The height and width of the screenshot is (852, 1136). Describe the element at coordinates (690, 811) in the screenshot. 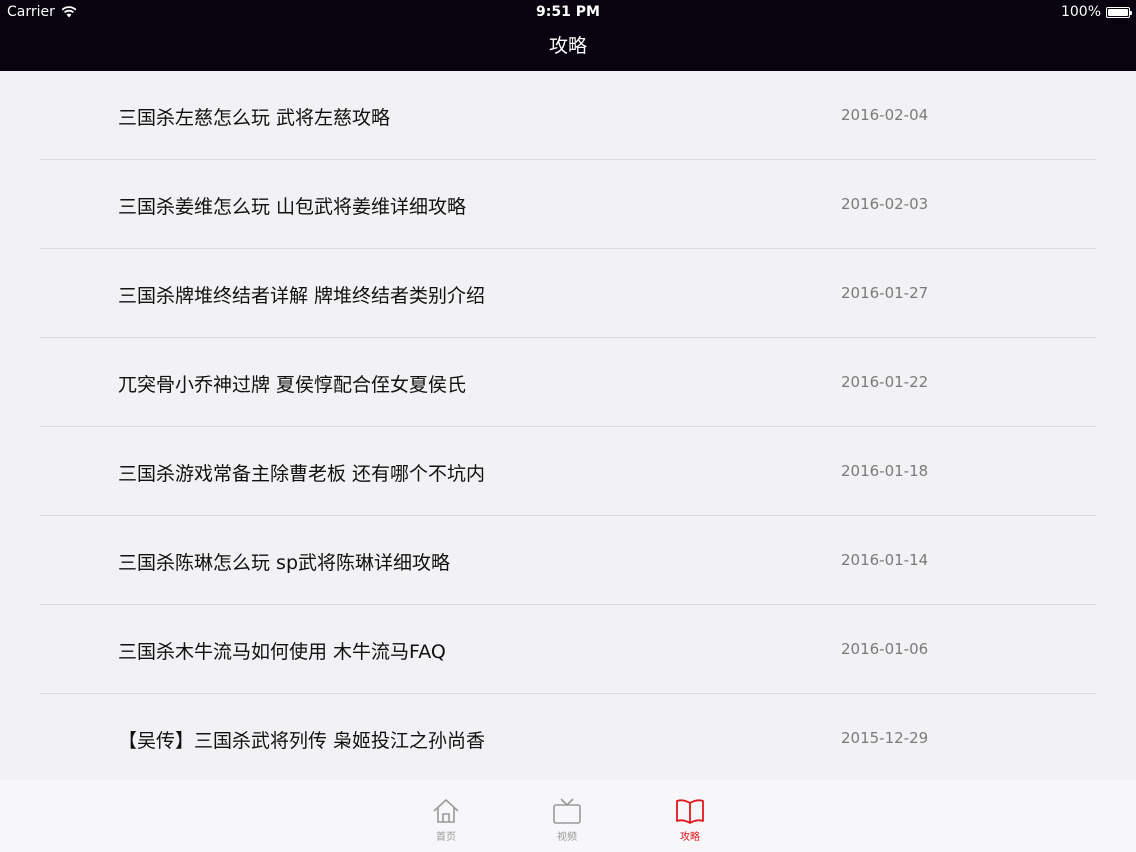

I see `book-icon` at that location.